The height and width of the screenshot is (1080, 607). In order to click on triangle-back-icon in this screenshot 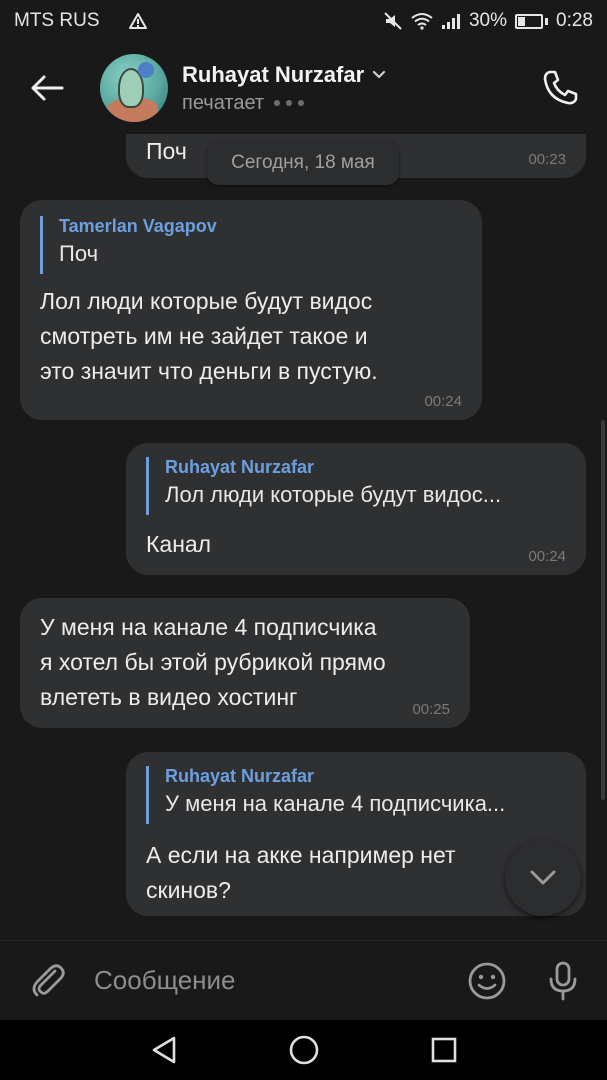, I will do `click(163, 1050)`.